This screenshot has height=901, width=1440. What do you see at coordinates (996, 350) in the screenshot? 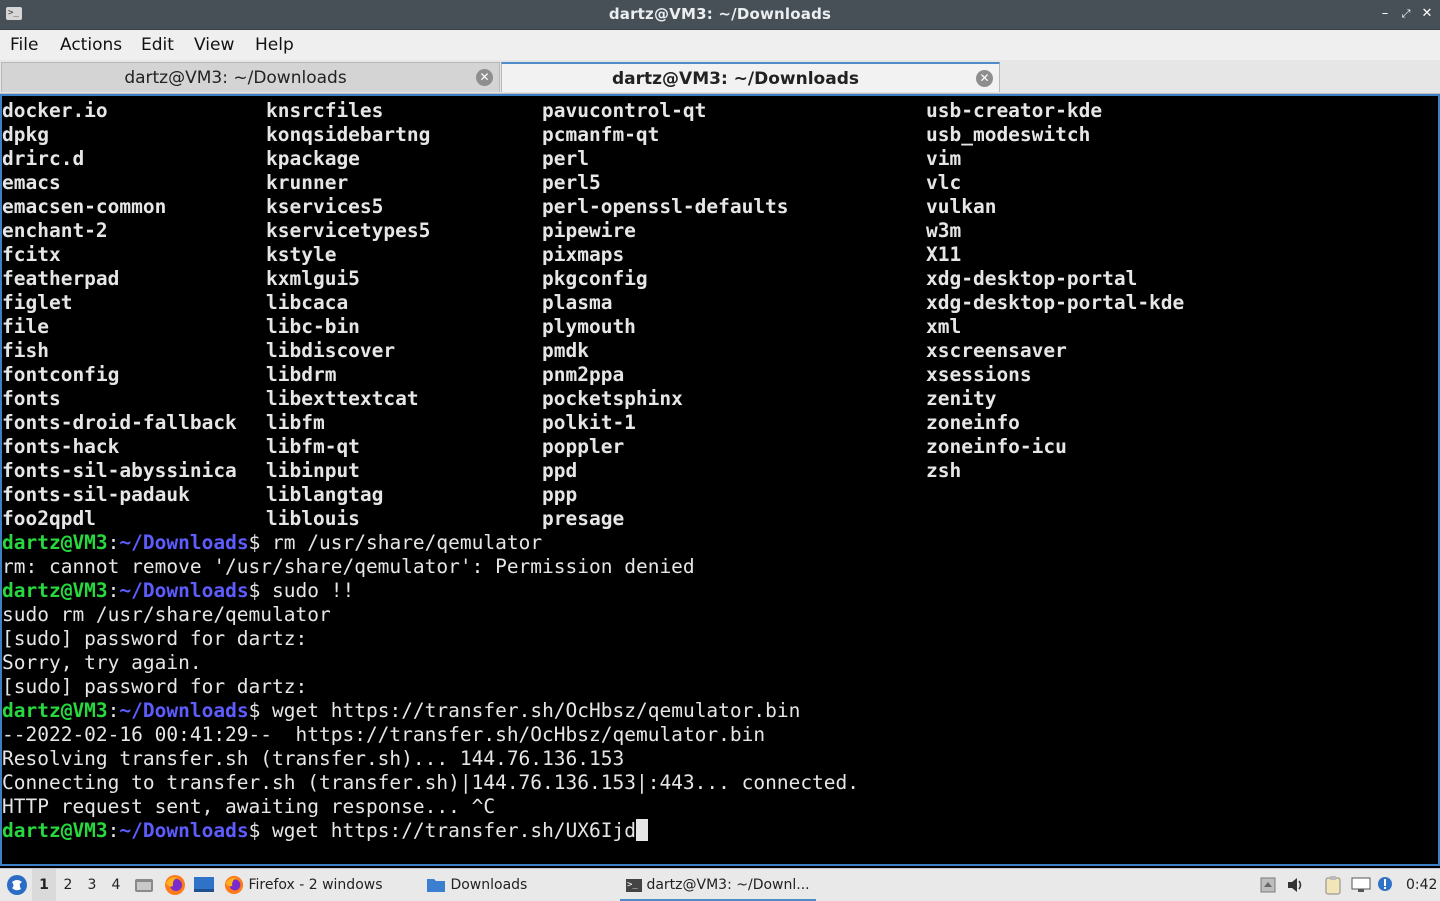
I see `directory-entry: xscreensaver` at bounding box center [996, 350].